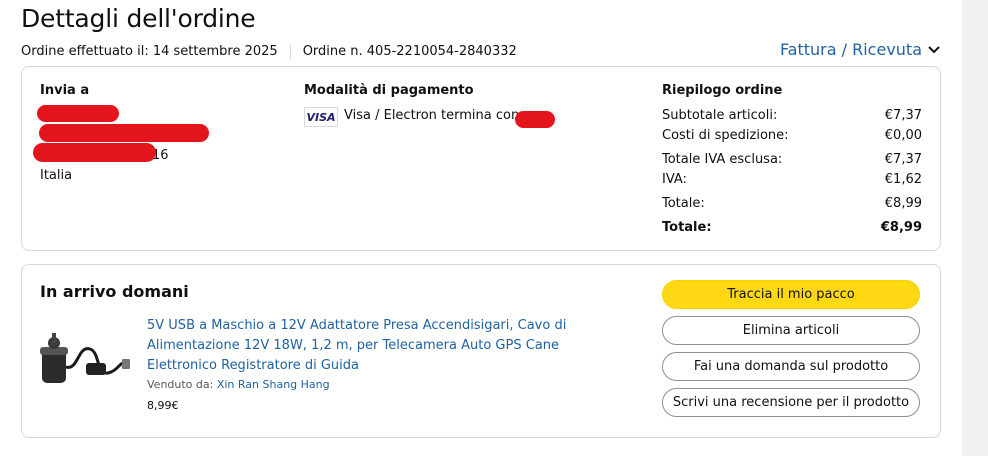 This screenshot has height=456, width=988. Describe the element at coordinates (850, 49) in the screenshot. I see `invoice-link-label: Fattura / Ricevuta` at that location.